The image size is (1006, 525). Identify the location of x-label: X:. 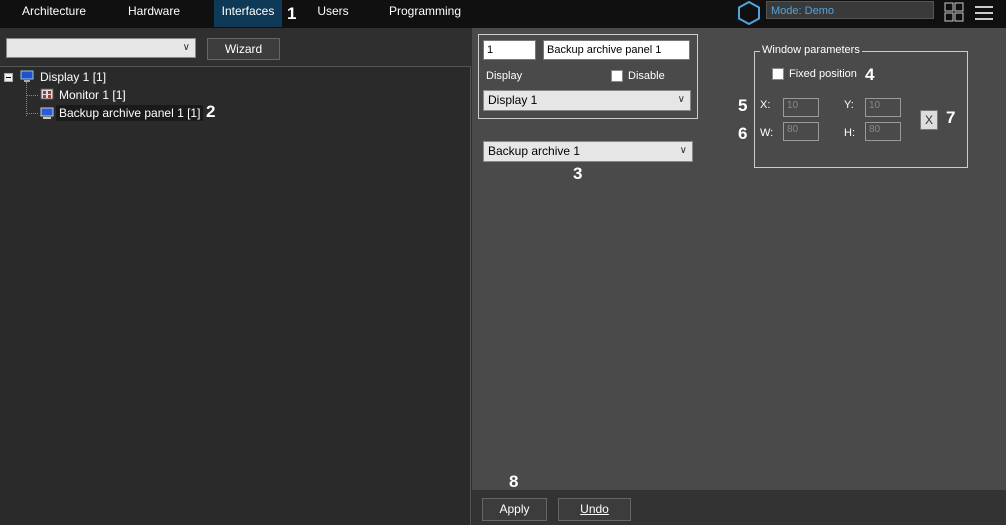
(765, 105).